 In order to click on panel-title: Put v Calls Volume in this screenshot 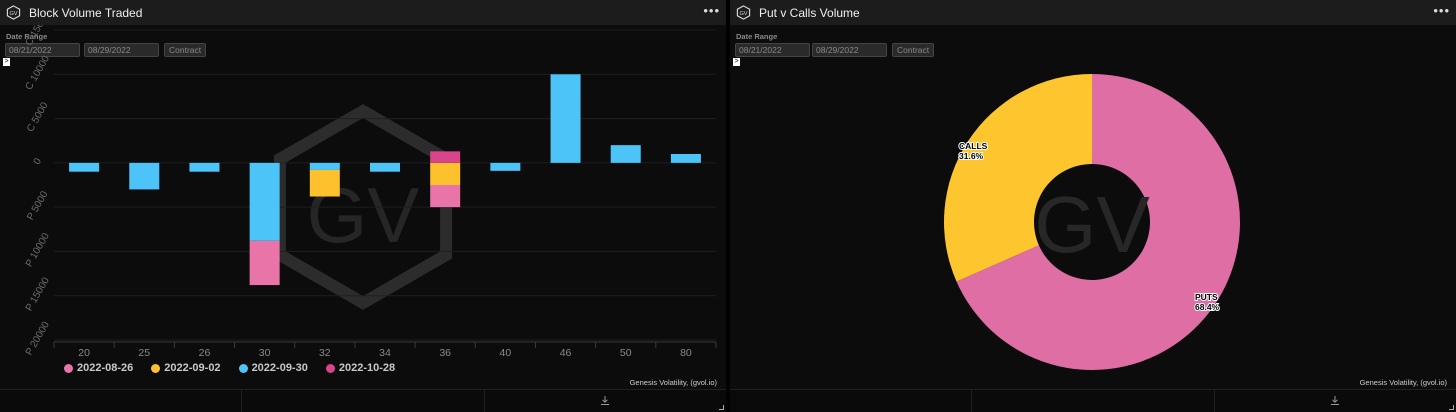, I will do `click(809, 12)`.